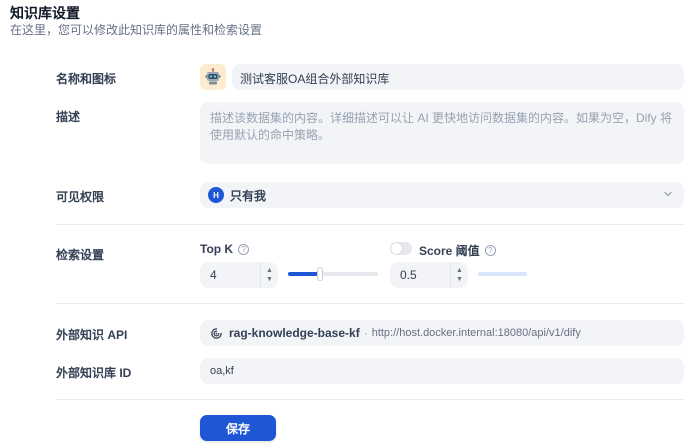  I want to click on score-slider, so click(527, 274).